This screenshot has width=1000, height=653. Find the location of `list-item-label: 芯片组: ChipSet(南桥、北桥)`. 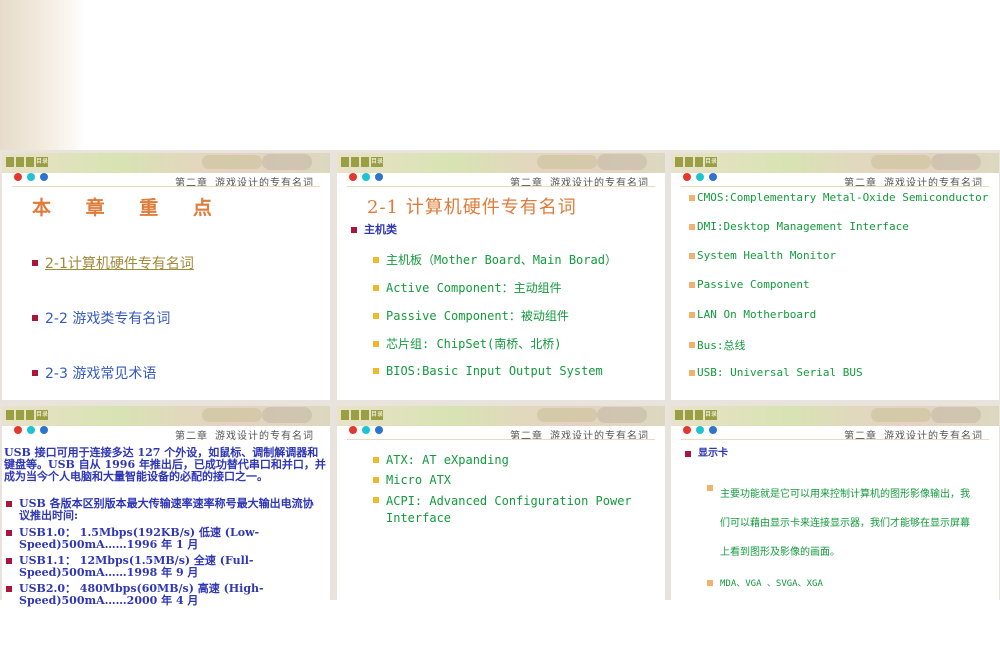

list-item-label: 芯片组: ChipSet(南桥、北桥) is located at coordinates (474, 344).